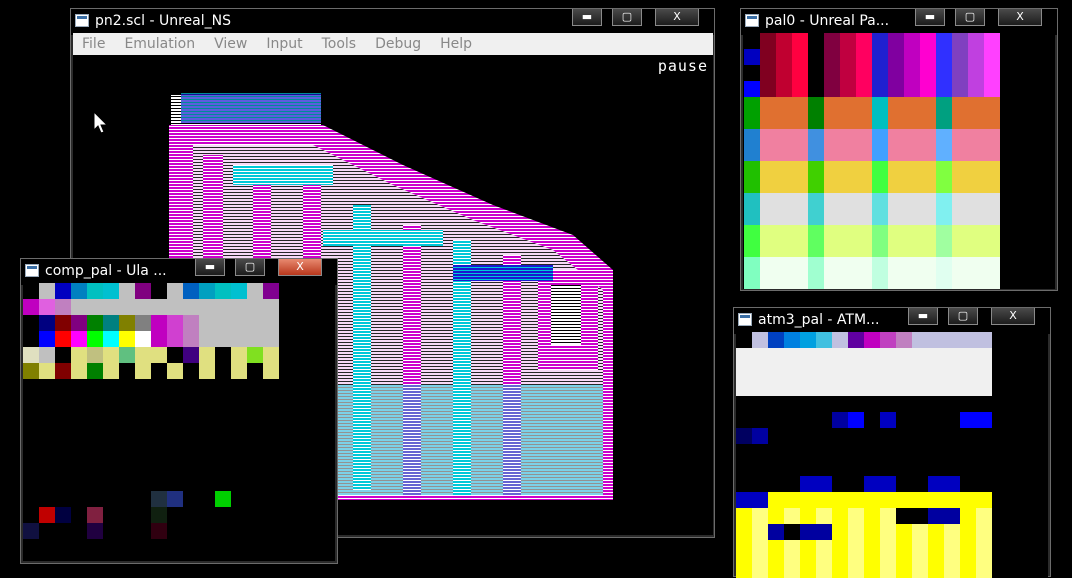 The width and height of the screenshot is (1072, 578). I want to click on pal0-client, so click(899, 161).